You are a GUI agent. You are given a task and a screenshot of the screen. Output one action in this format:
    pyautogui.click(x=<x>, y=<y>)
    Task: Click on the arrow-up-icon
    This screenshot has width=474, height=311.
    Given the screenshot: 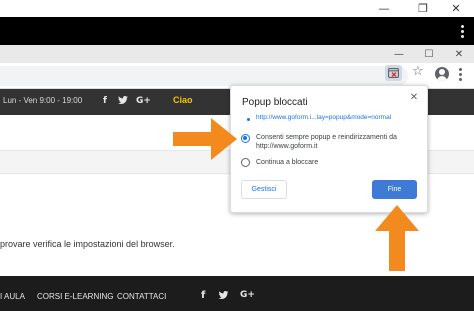 What is the action you would take?
    pyautogui.click(x=397, y=238)
    